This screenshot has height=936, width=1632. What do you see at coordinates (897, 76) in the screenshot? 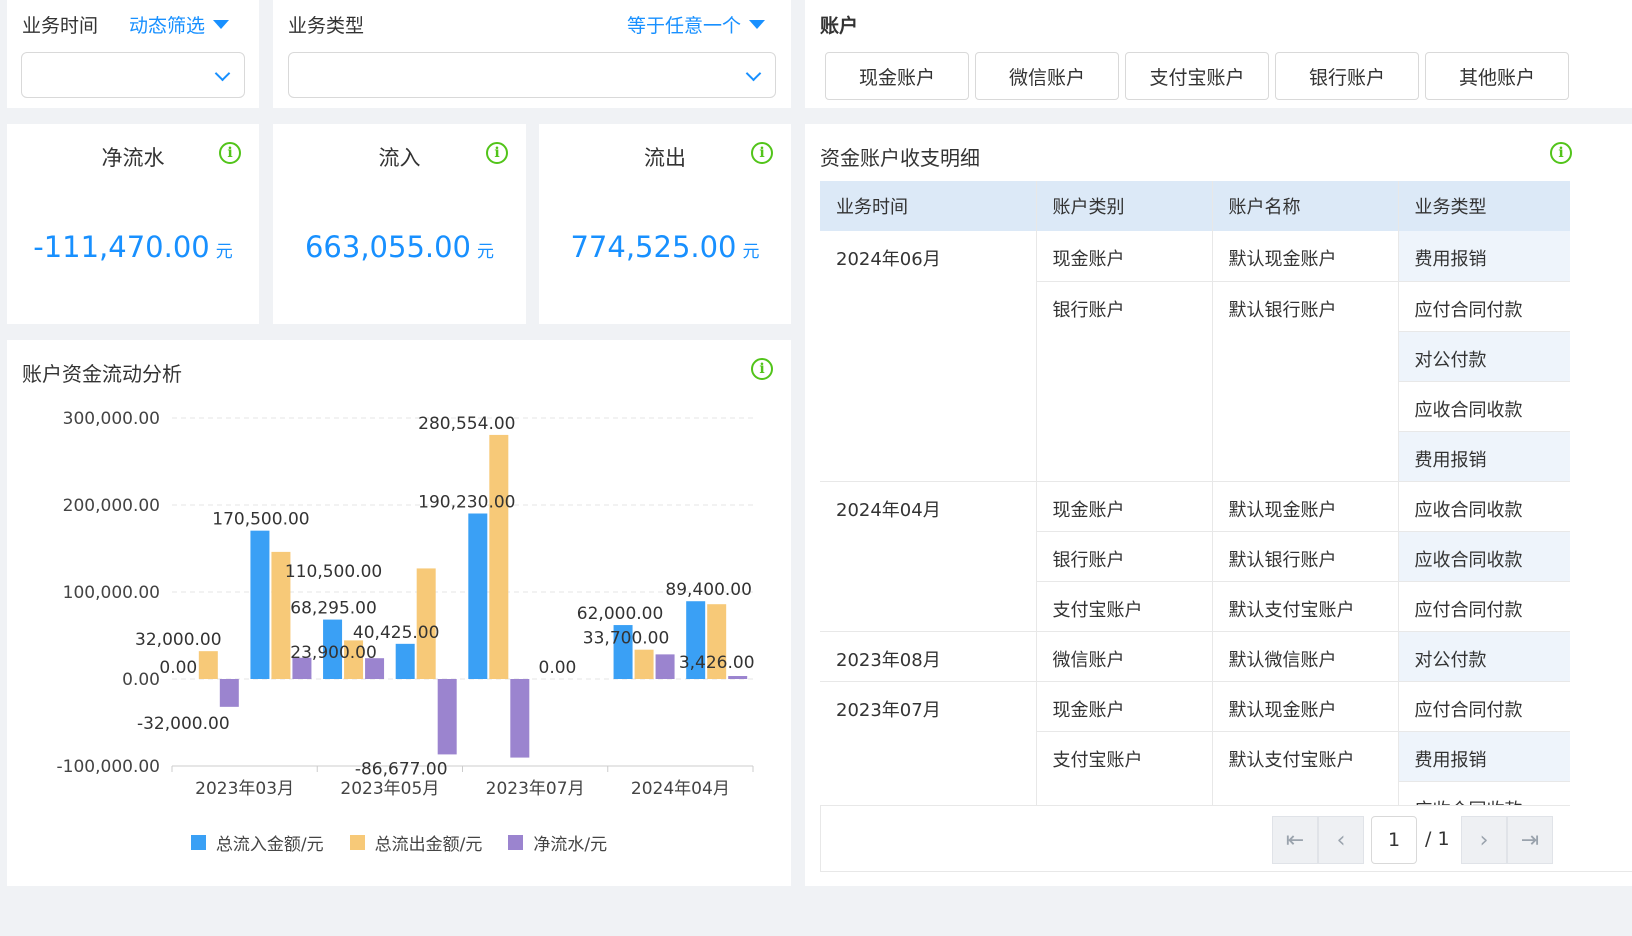
I see `account-option-cash: 现金账户` at bounding box center [897, 76].